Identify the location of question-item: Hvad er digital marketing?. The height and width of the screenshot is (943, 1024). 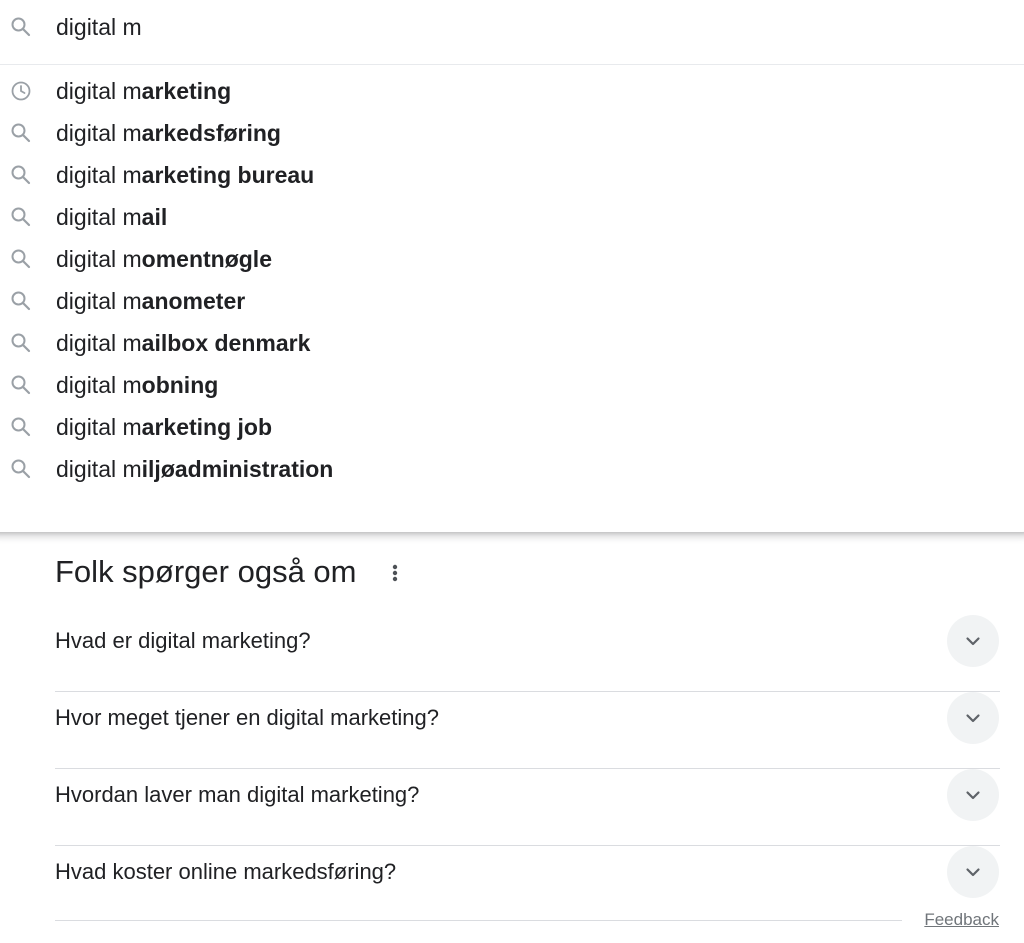
(527, 653).